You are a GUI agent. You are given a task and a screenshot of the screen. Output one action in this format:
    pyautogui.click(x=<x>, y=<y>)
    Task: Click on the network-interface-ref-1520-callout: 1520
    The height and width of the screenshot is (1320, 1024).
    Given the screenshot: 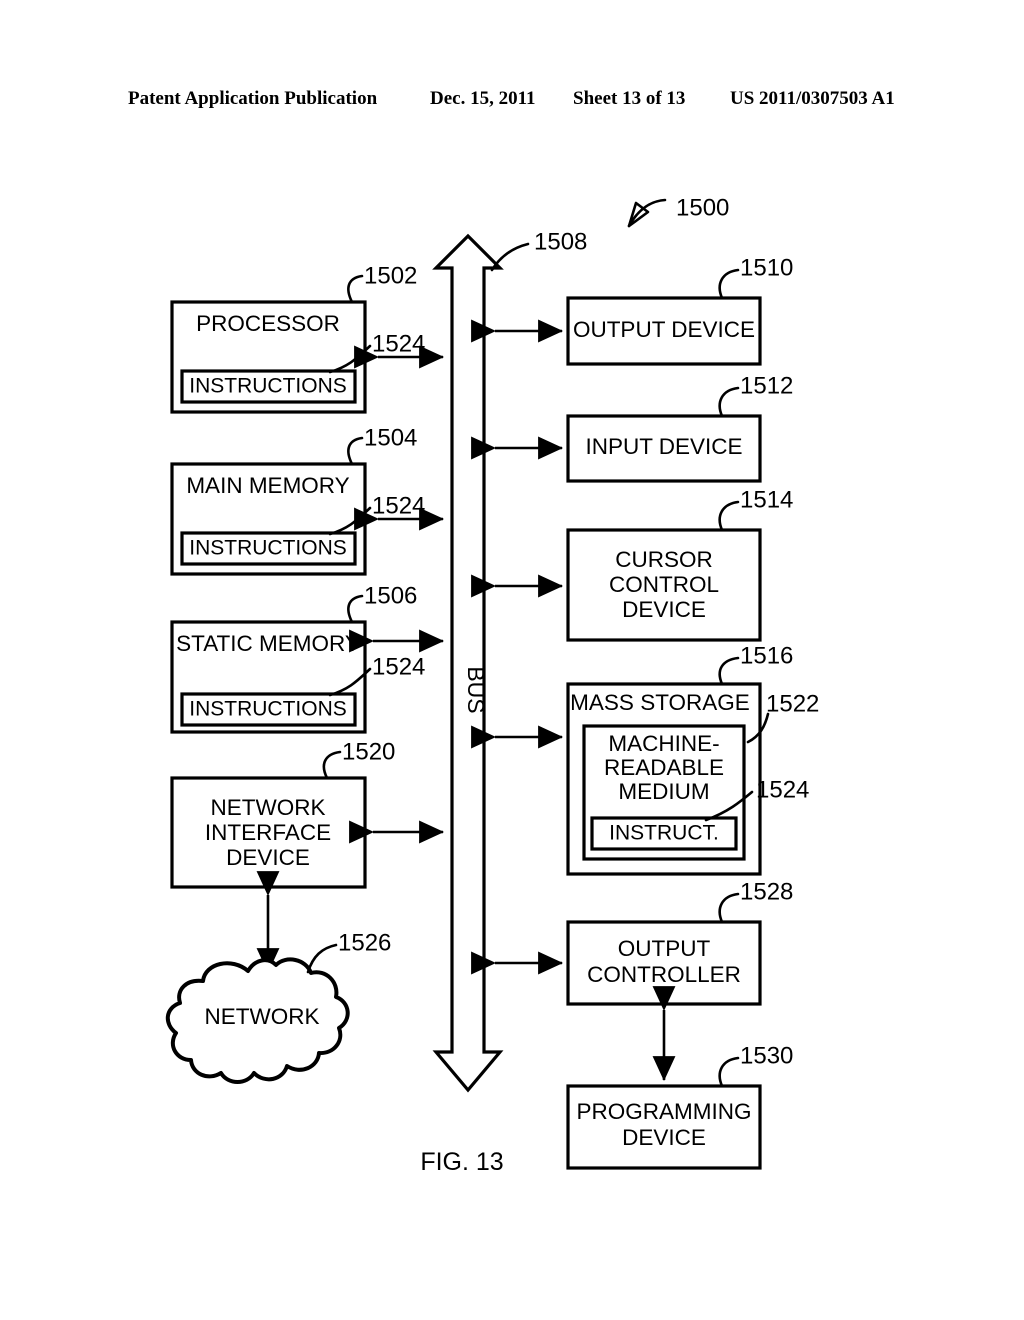 What is the action you would take?
    pyautogui.click(x=358, y=759)
    